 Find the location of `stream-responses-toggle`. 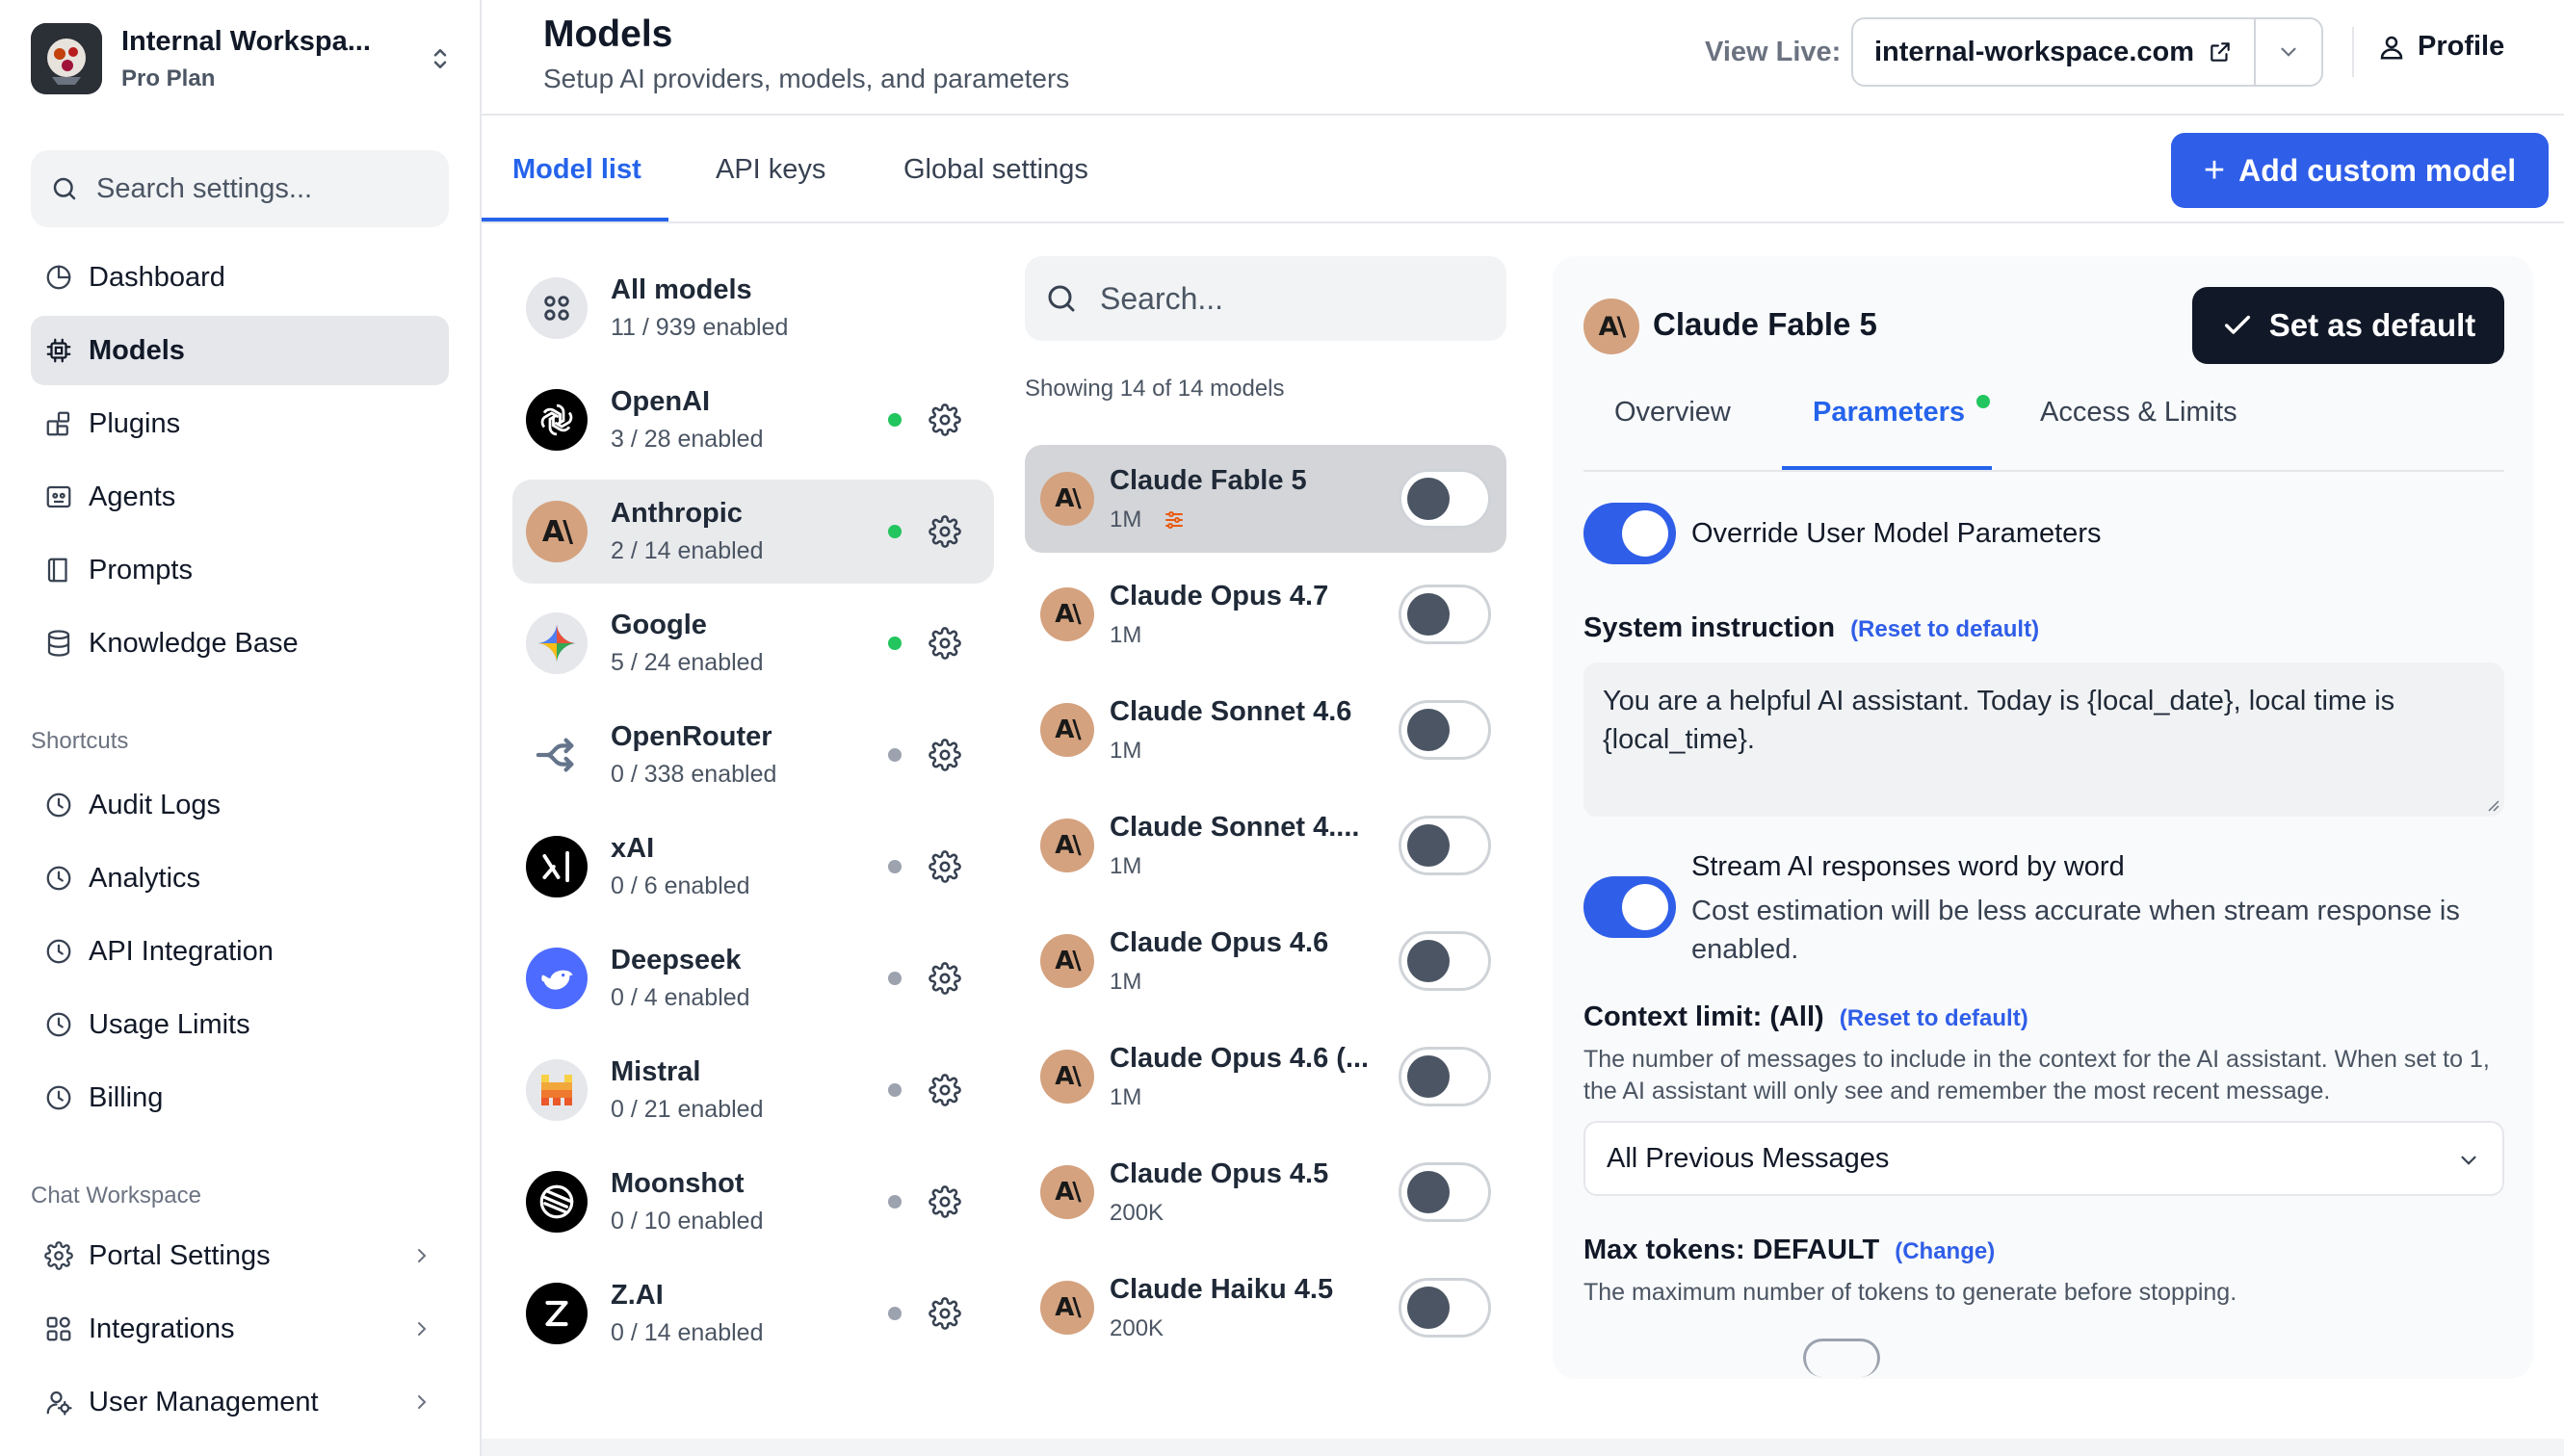

stream-responses-toggle is located at coordinates (1630, 907).